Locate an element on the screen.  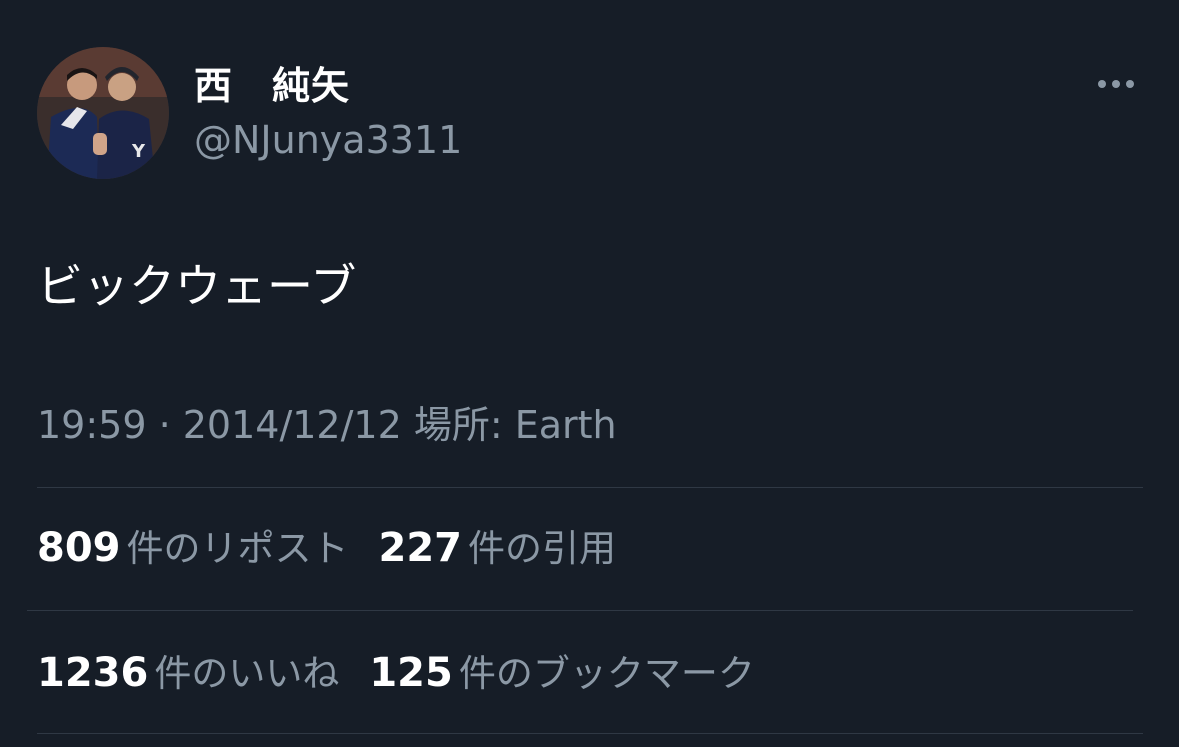
avatar: Y is located at coordinates (103, 113).